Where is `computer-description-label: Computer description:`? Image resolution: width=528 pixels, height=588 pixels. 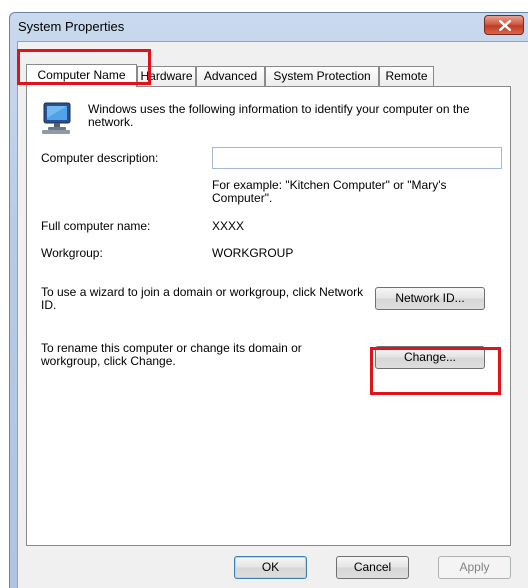
computer-description-label: Computer description: is located at coordinates (100, 158).